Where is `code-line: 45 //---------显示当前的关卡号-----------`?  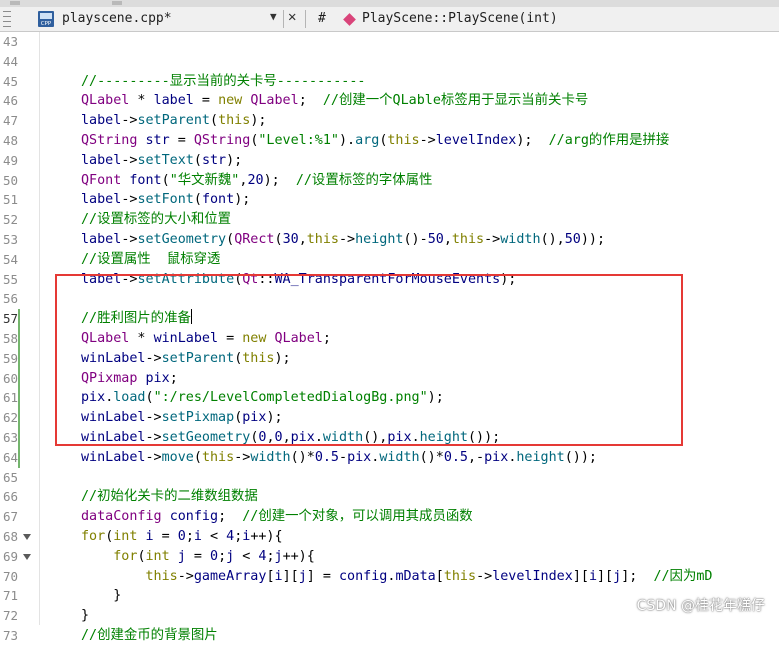 code-line: 45 //---------显示当前的关卡号----------- is located at coordinates (389, 82).